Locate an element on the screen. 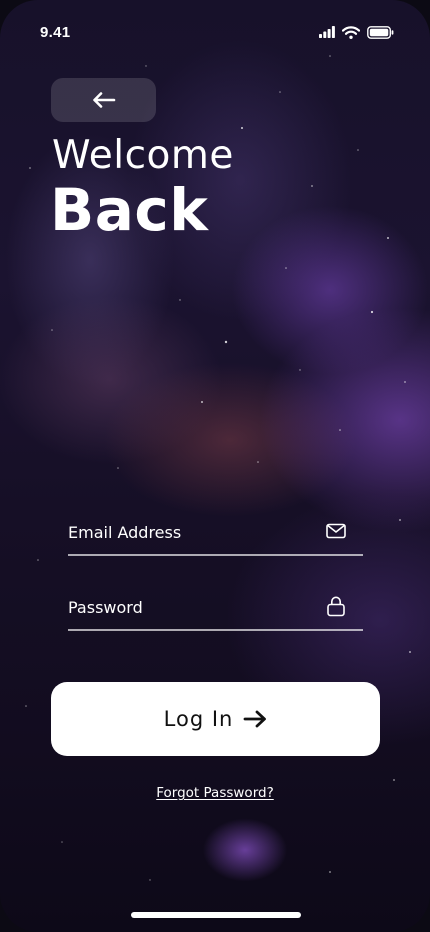 Image resolution: width=430 pixels, height=932 pixels. back-button is located at coordinates (103, 100).